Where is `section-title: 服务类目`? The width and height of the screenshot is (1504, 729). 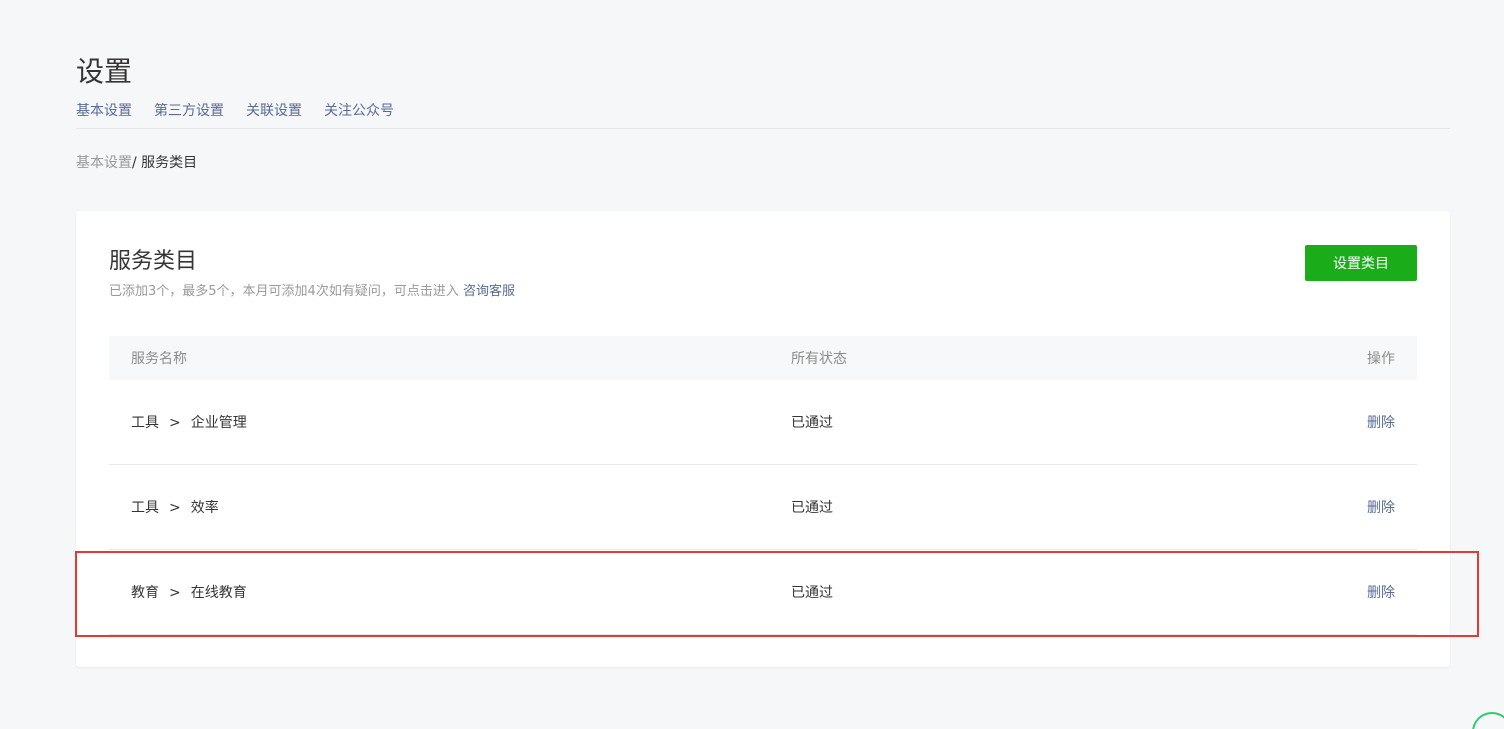 section-title: 服务类目 is located at coordinates (153, 261).